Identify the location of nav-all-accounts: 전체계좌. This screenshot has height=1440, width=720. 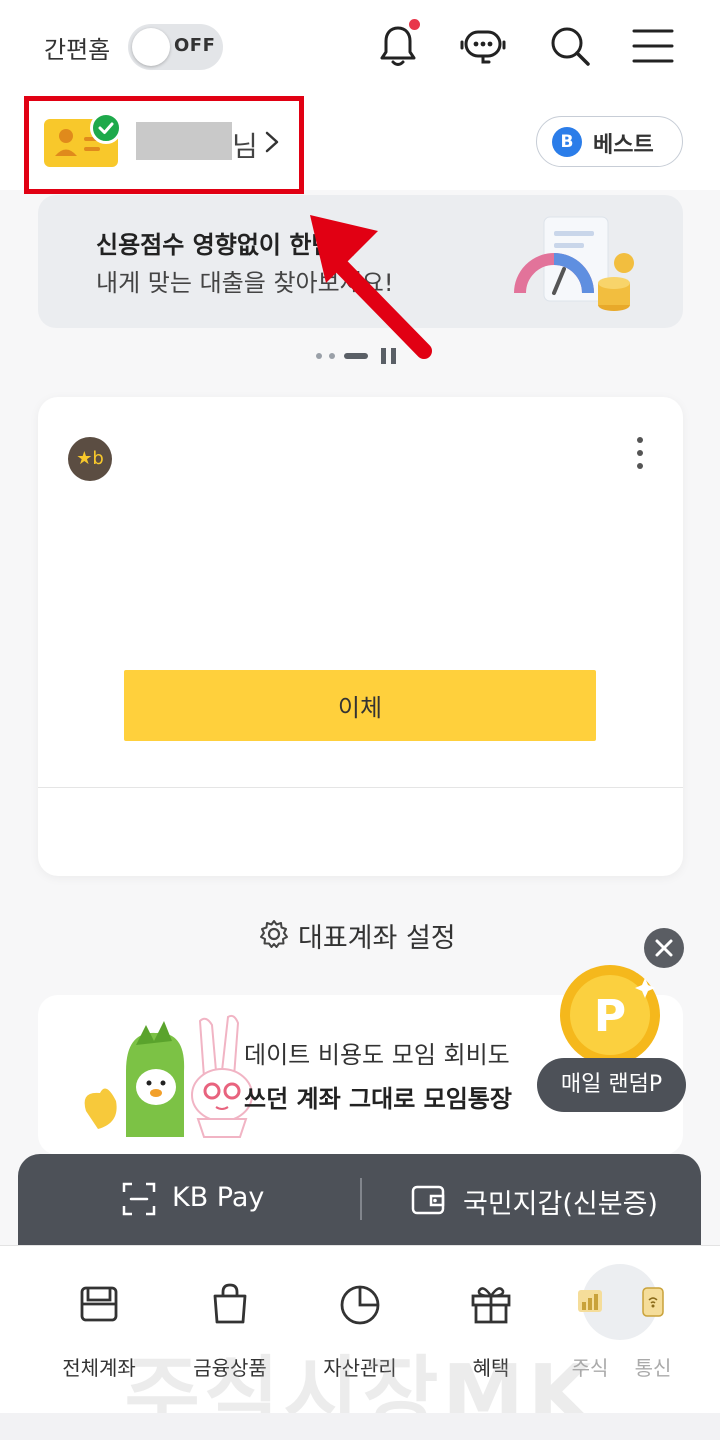
(99, 1331).